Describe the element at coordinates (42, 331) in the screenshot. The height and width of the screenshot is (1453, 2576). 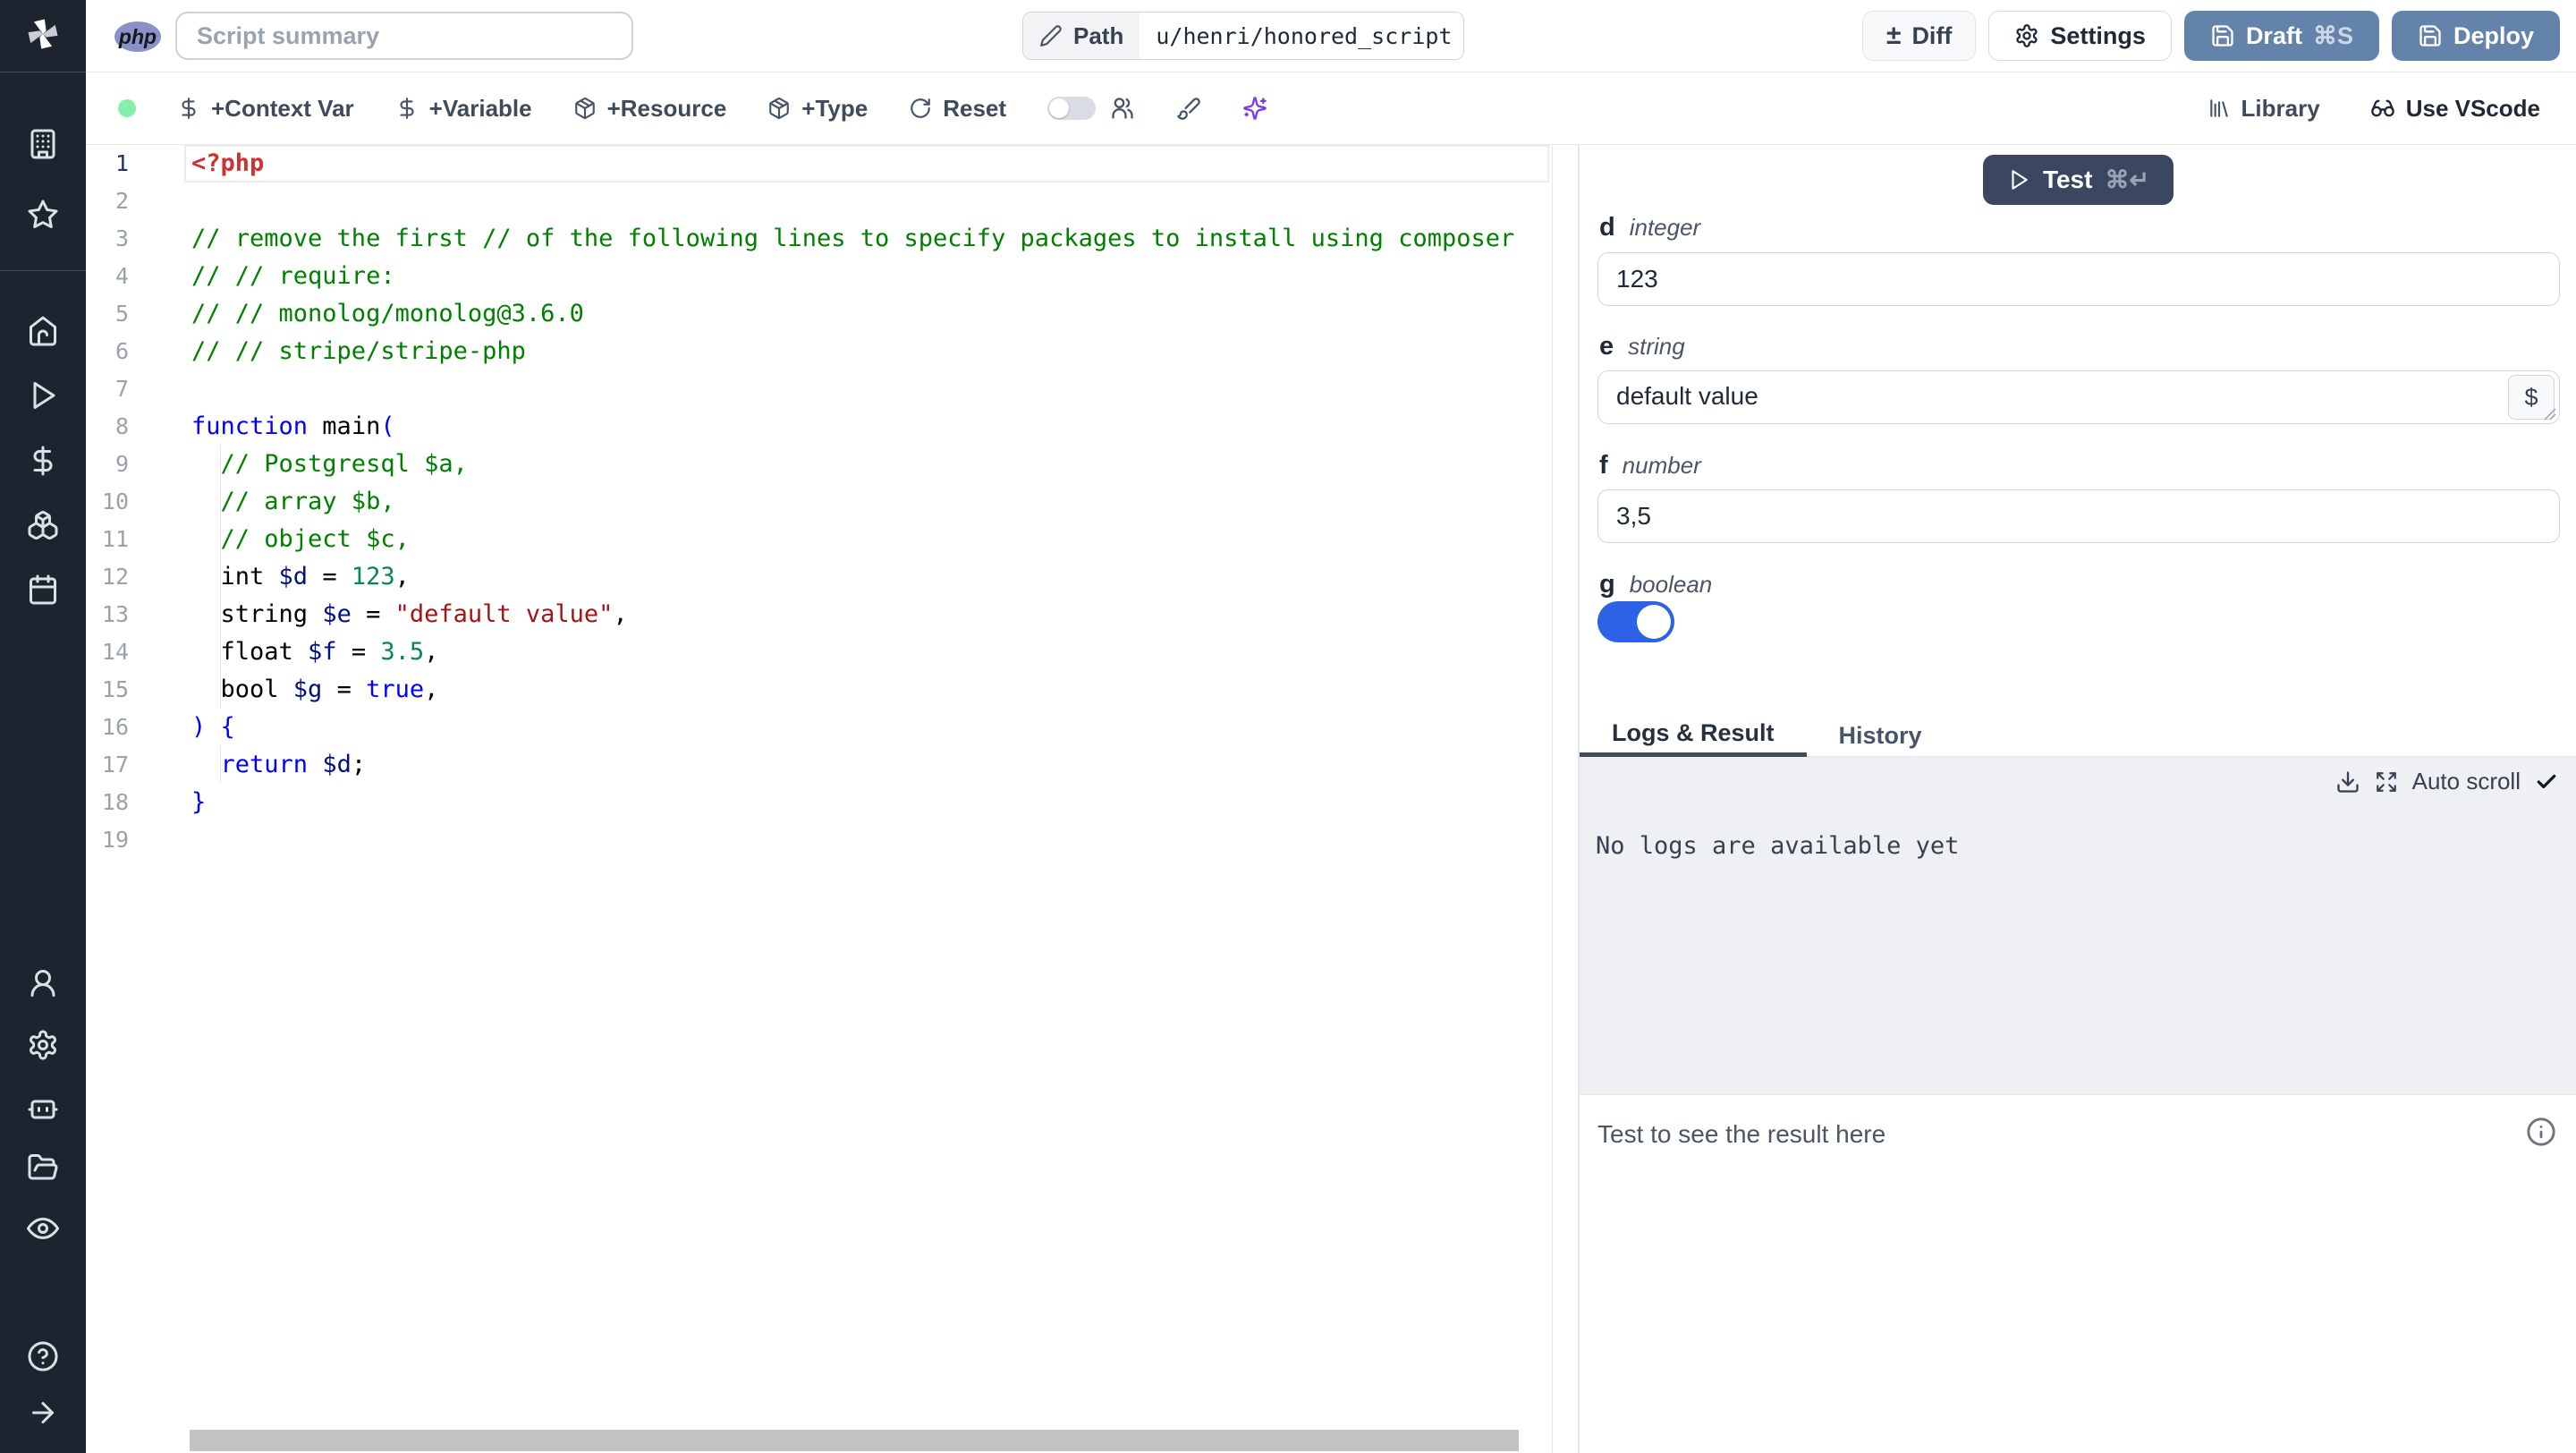
I see `sidebar-item-home` at that location.